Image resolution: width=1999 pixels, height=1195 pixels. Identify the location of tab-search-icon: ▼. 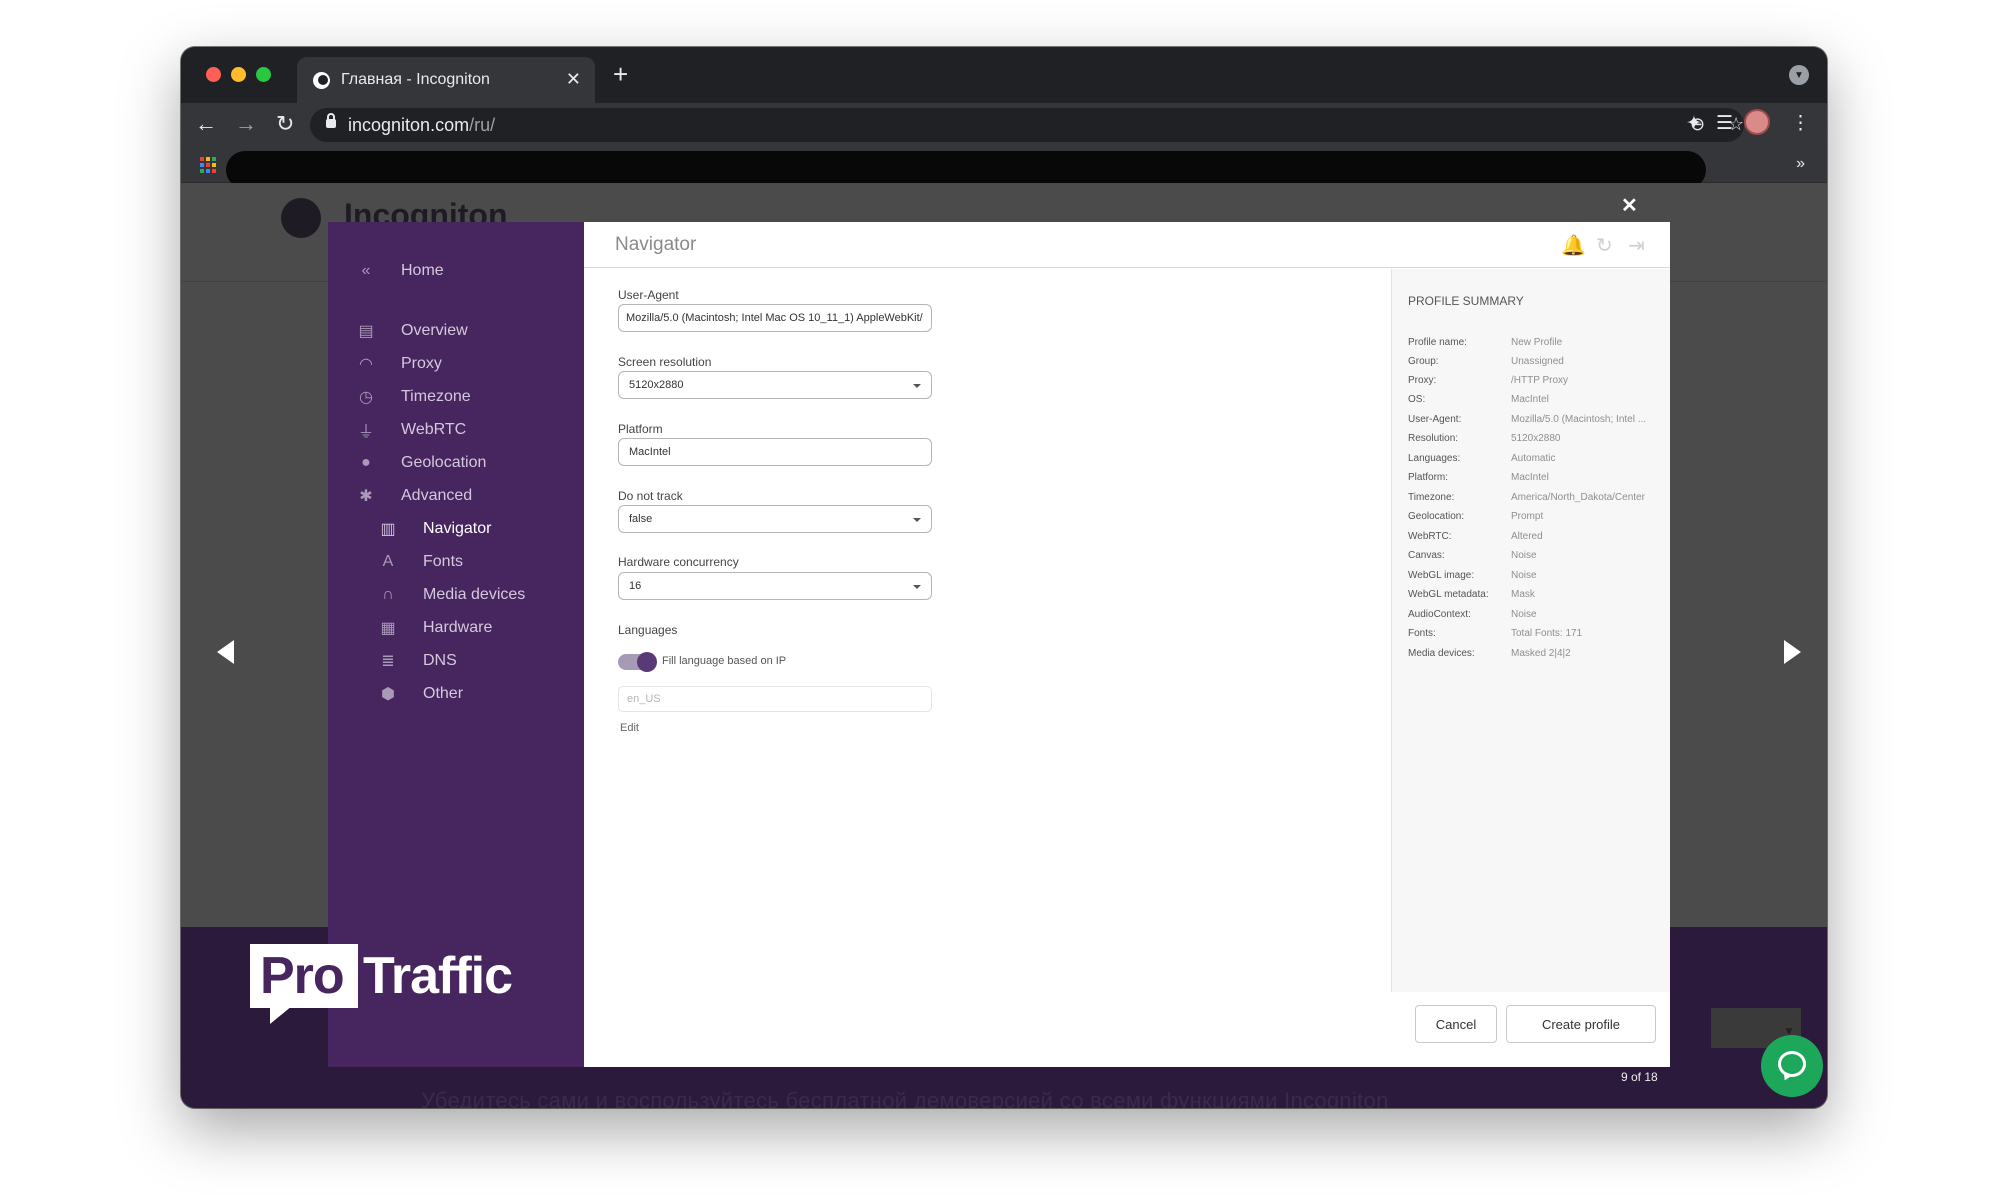
(1799, 75).